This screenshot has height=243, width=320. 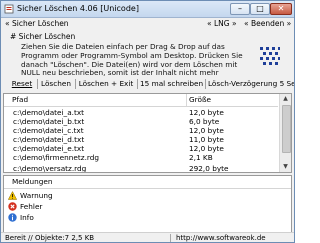 I want to click on delete-delay-button: Lösch-Verzögerung 5 Sek, so click(x=251, y=83).